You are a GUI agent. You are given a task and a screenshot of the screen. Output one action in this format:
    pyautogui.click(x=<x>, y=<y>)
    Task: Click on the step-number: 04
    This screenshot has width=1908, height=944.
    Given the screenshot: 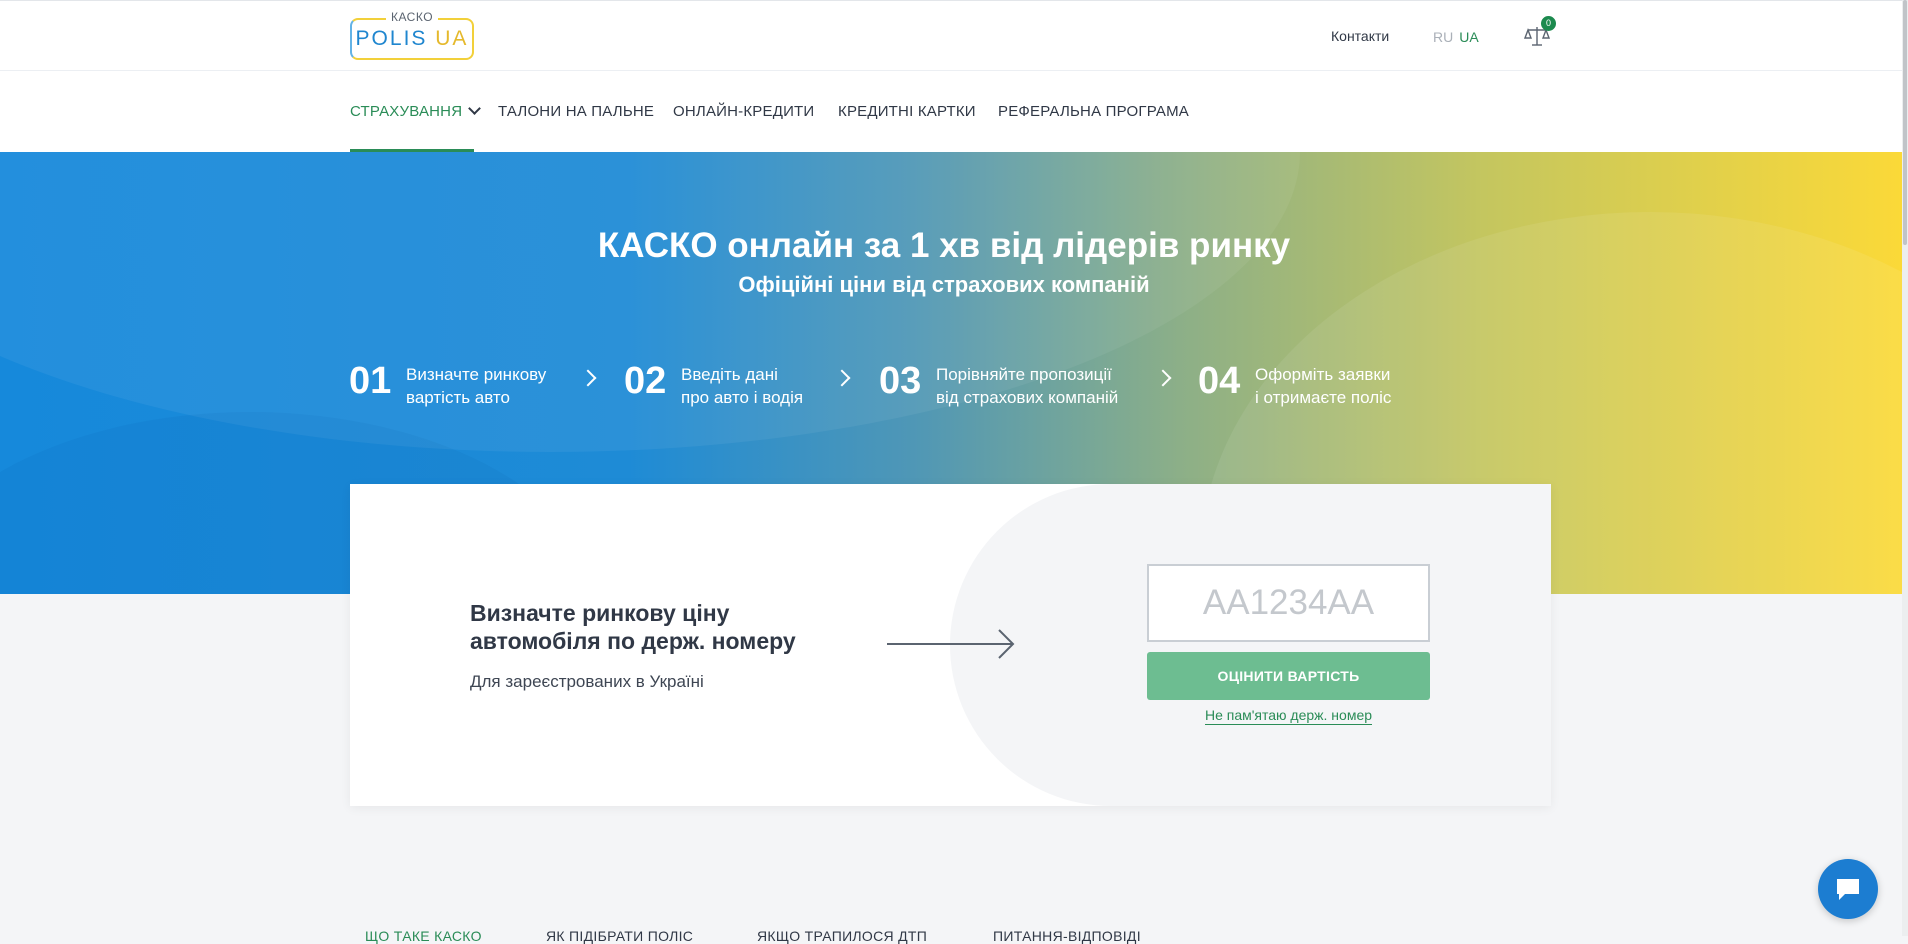 What is the action you would take?
    pyautogui.click(x=1219, y=381)
    